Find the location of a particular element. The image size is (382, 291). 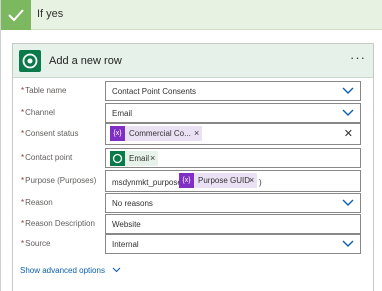

action-card-header: Add a new row ··· is located at coordinates (193, 61).